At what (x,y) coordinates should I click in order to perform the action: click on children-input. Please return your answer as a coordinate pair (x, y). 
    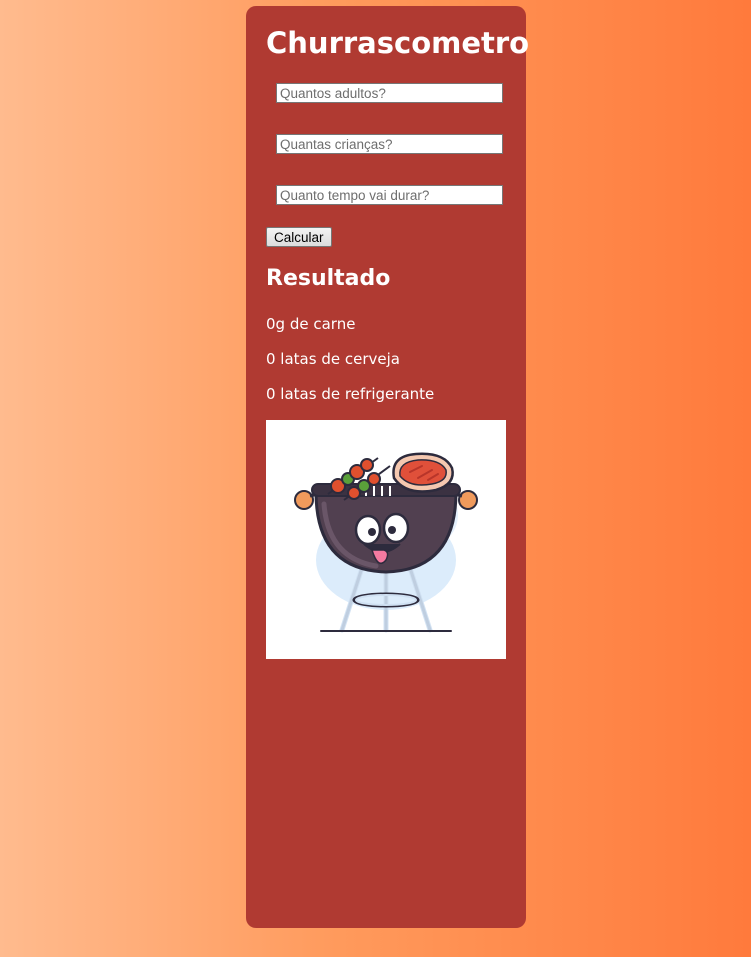
    Looking at the image, I should click on (389, 144).